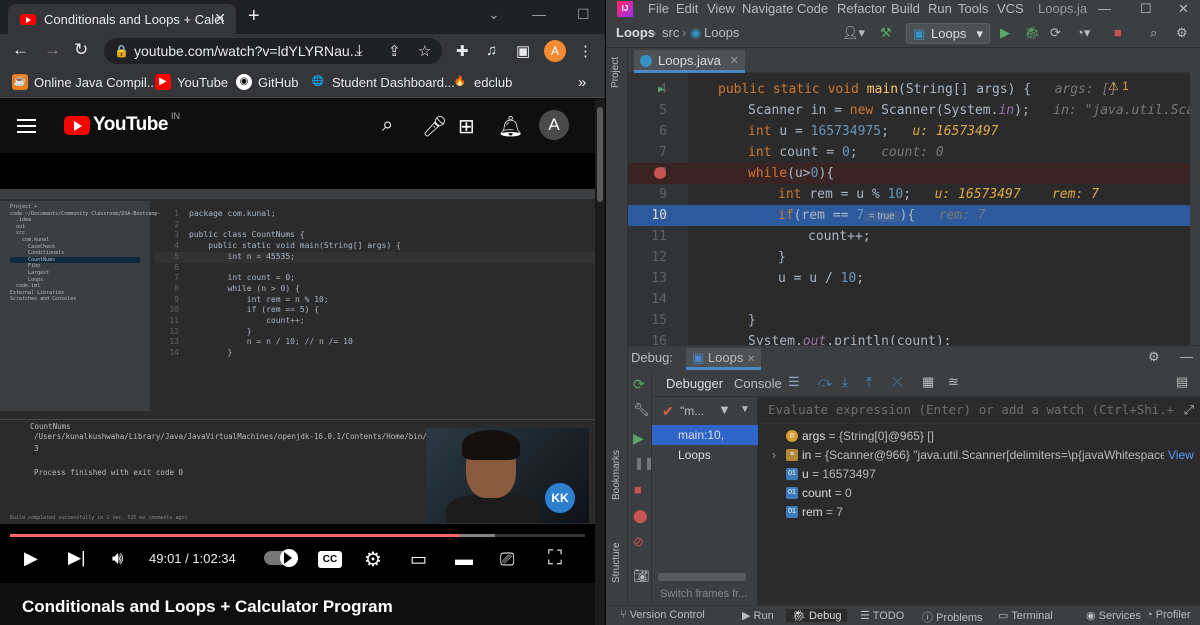  What do you see at coordinates (491, 50) in the screenshot?
I see `media-icon: ♫` at bounding box center [491, 50].